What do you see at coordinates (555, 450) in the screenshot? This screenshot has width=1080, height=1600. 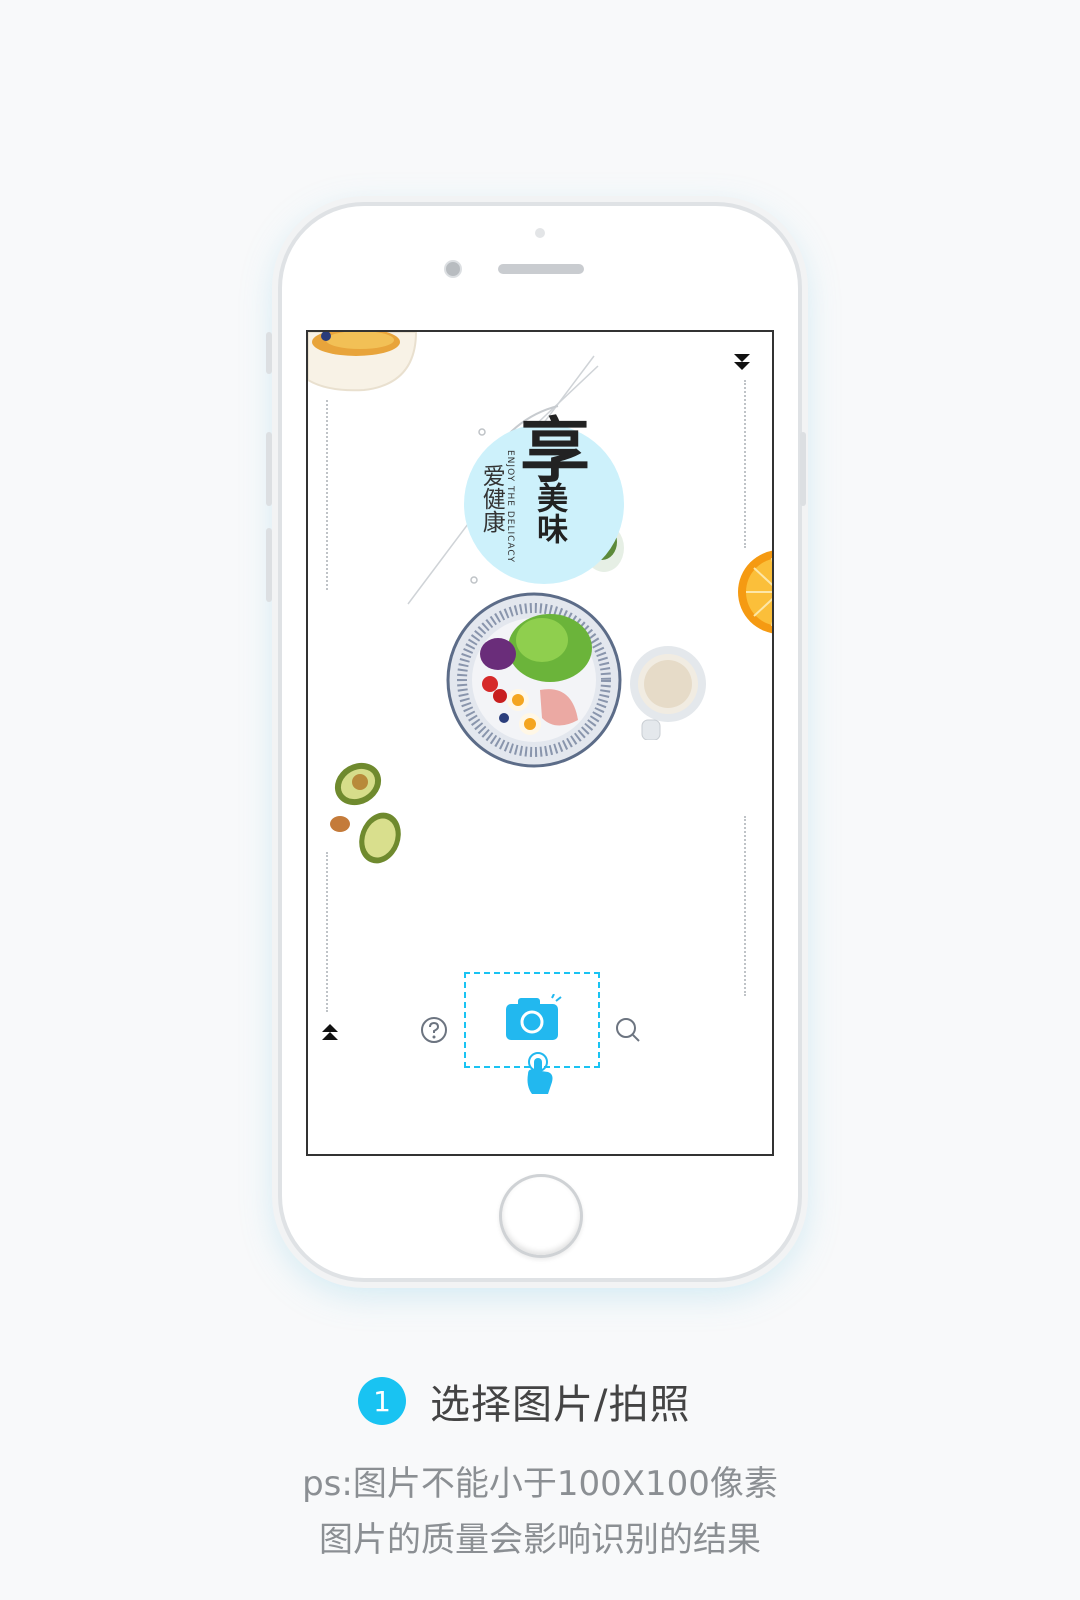 I see `screen-title-main: 享` at bounding box center [555, 450].